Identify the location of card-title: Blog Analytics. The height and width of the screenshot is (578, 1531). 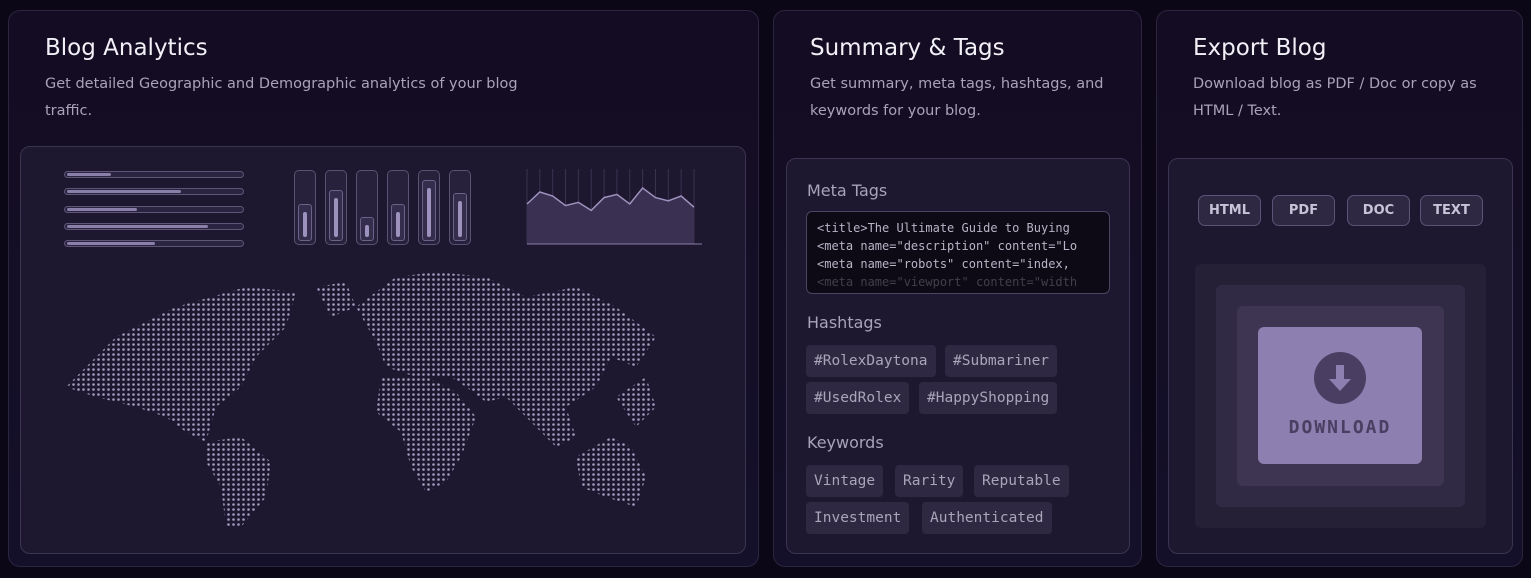
(126, 48).